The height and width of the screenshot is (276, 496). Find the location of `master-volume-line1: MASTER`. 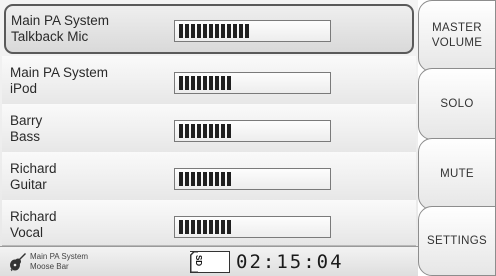

master-volume-line1: MASTER is located at coordinates (457, 28).